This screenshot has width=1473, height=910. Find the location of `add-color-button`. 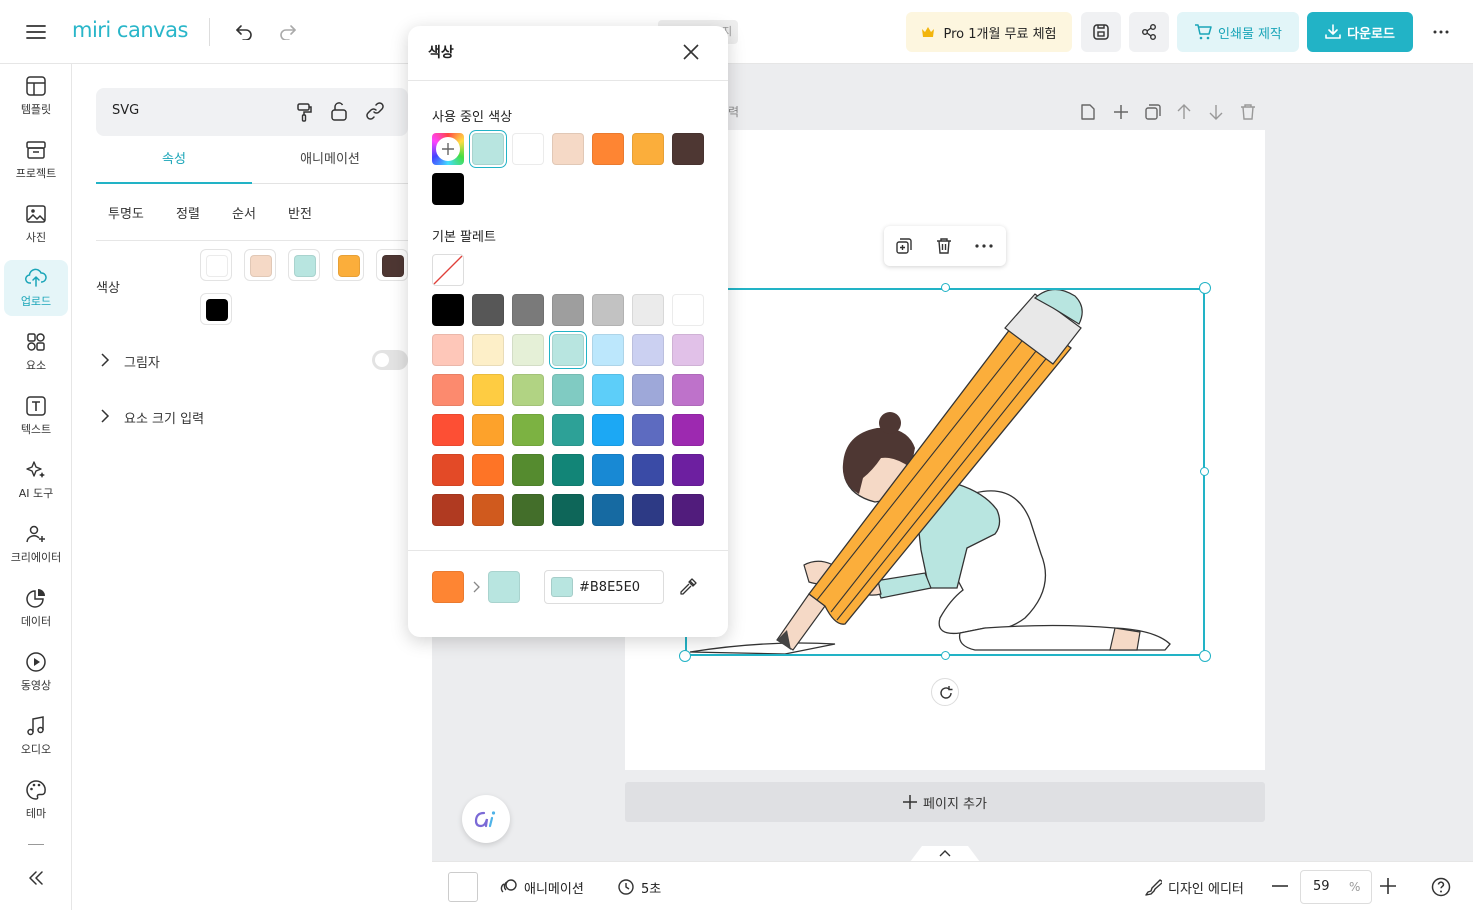

add-color-button is located at coordinates (448, 149).